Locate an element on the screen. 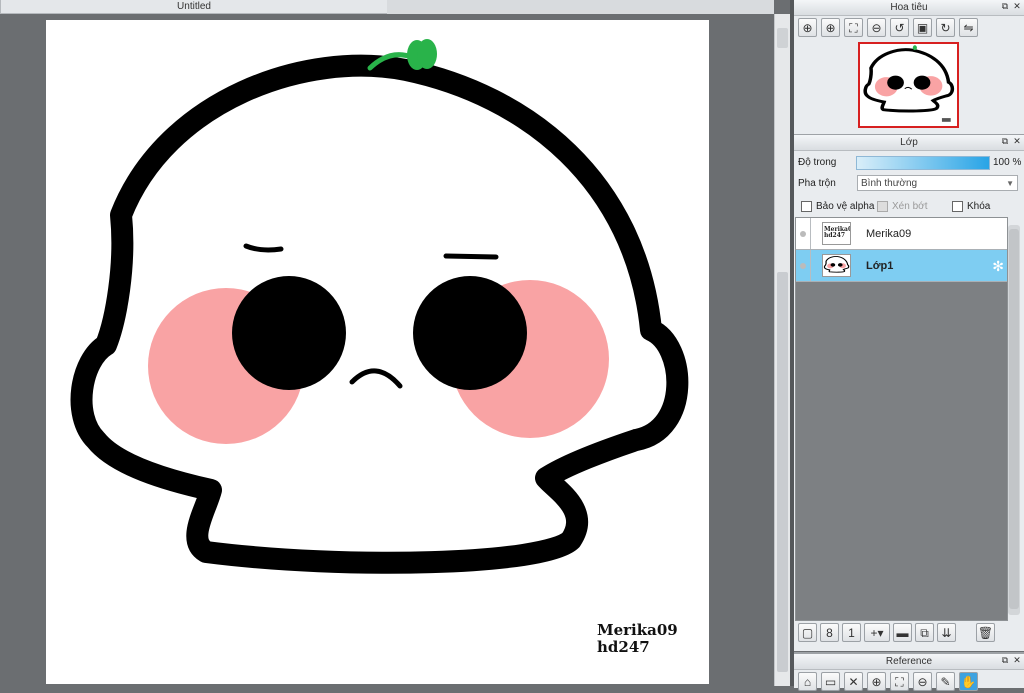  reference-header: Reference ⧉ ✕ is located at coordinates (909, 662).